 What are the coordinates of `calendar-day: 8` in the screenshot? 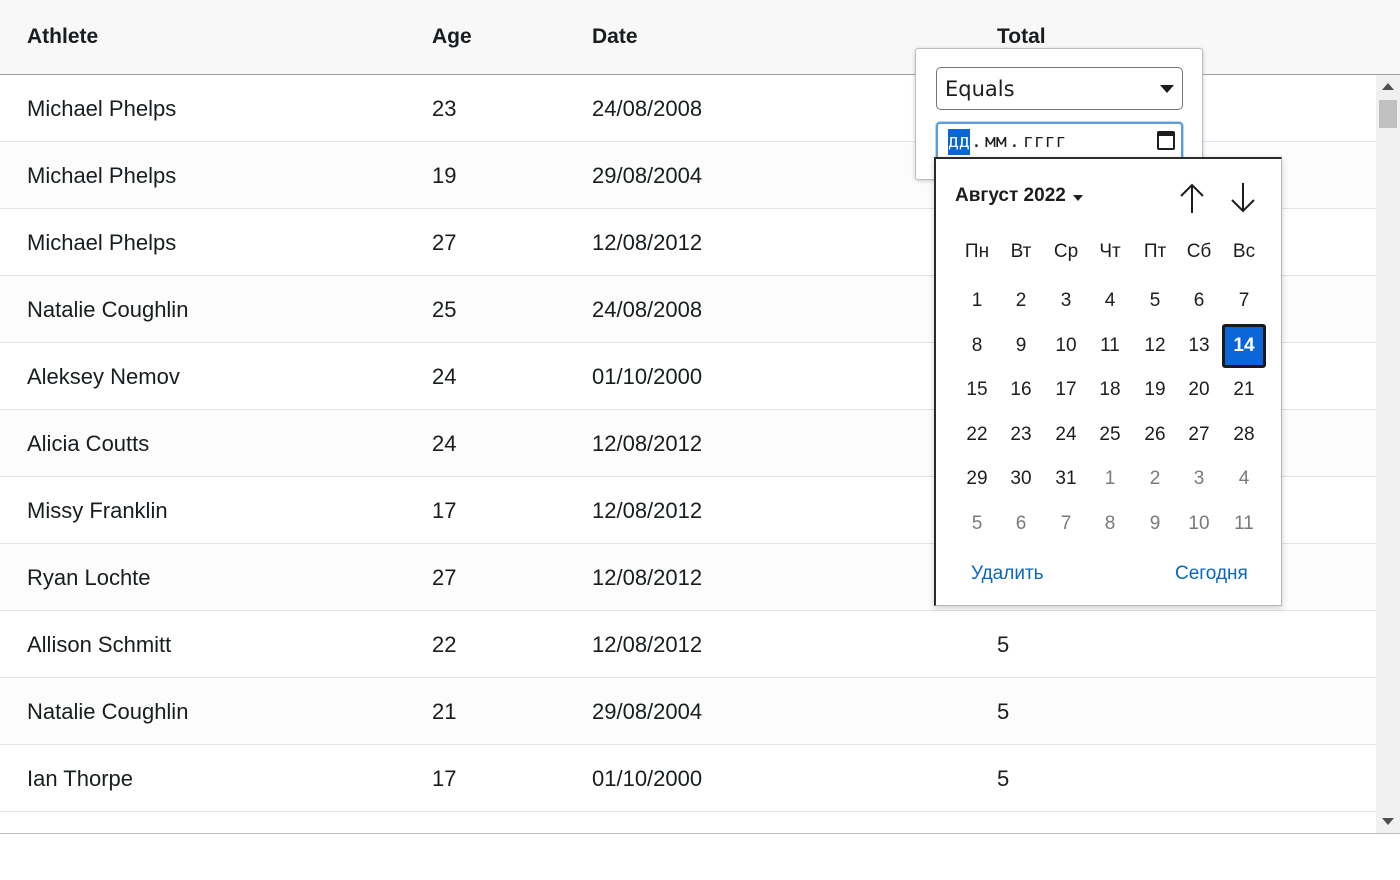 It's located at (977, 346).